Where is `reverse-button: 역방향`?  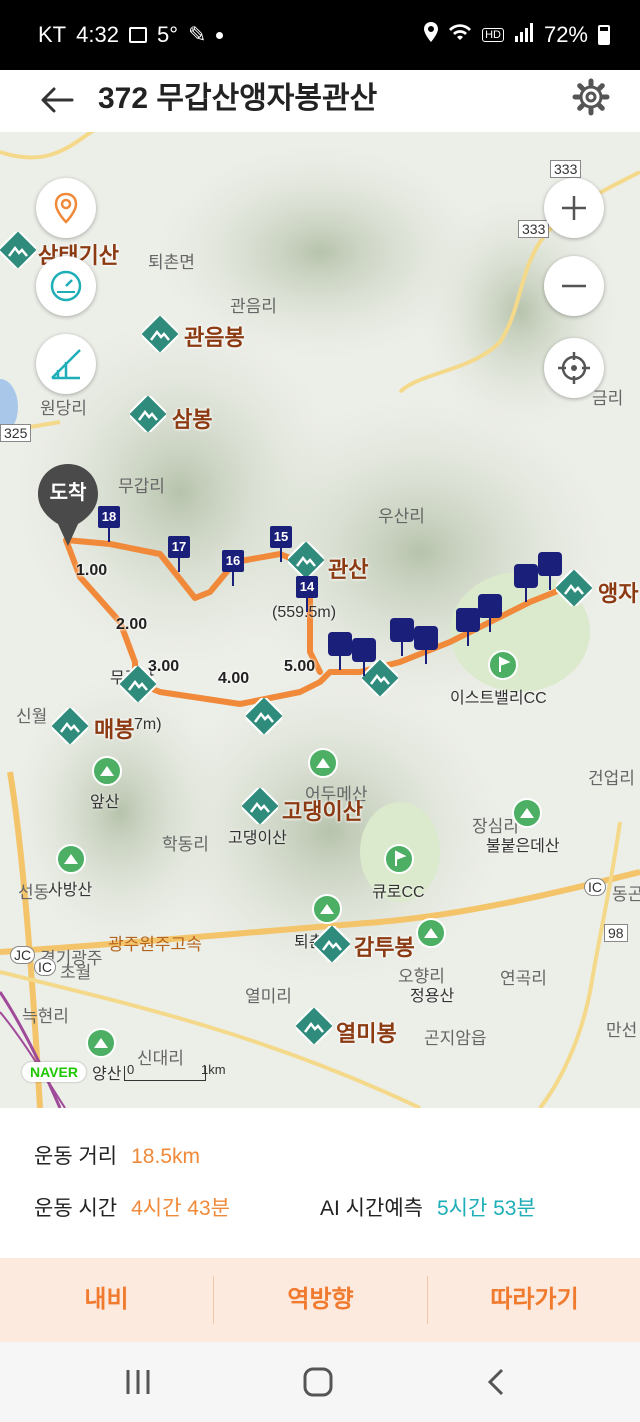
reverse-button: 역방향 is located at coordinates (320, 1300).